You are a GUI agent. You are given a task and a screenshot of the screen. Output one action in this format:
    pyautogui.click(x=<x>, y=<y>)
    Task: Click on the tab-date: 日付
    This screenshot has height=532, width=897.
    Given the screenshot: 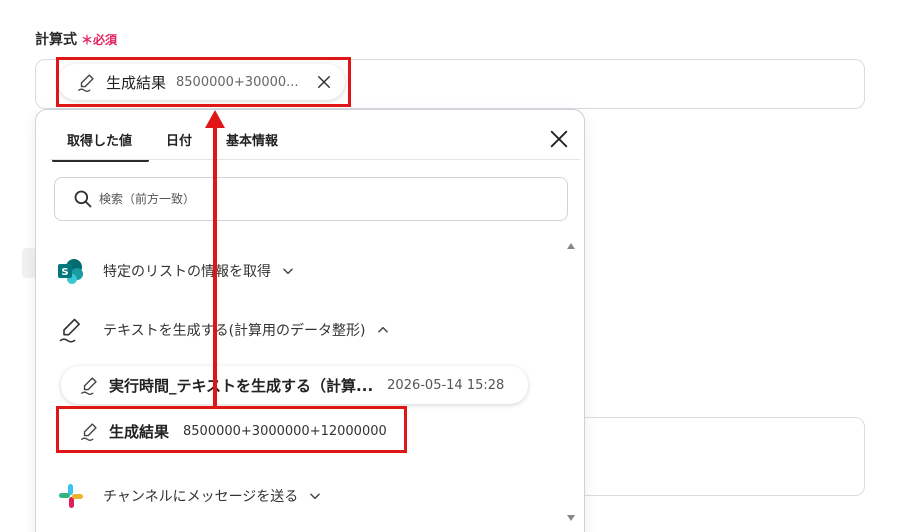 What is the action you would take?
    pyautogui.click(x=179, y=145)
    